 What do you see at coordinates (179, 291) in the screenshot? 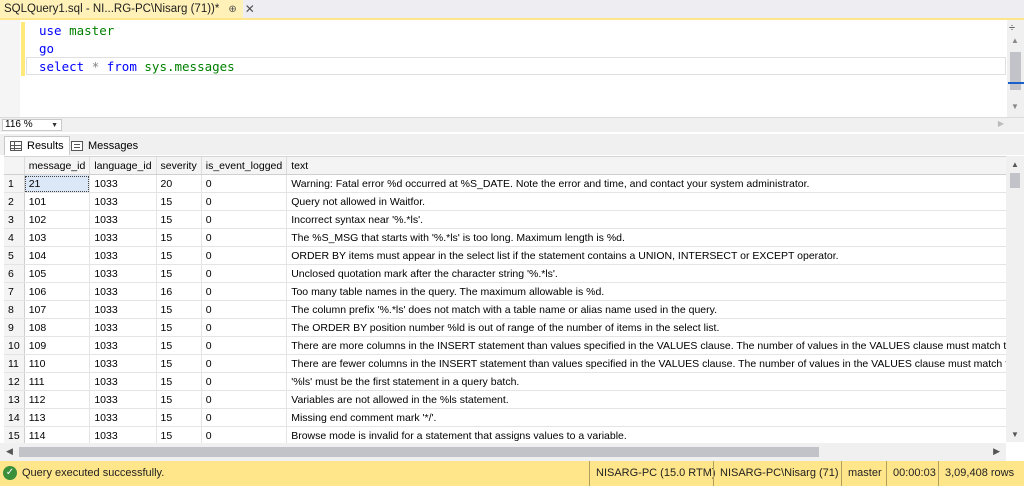
I see `table-cell: 16` at bounding box center [179, 291].